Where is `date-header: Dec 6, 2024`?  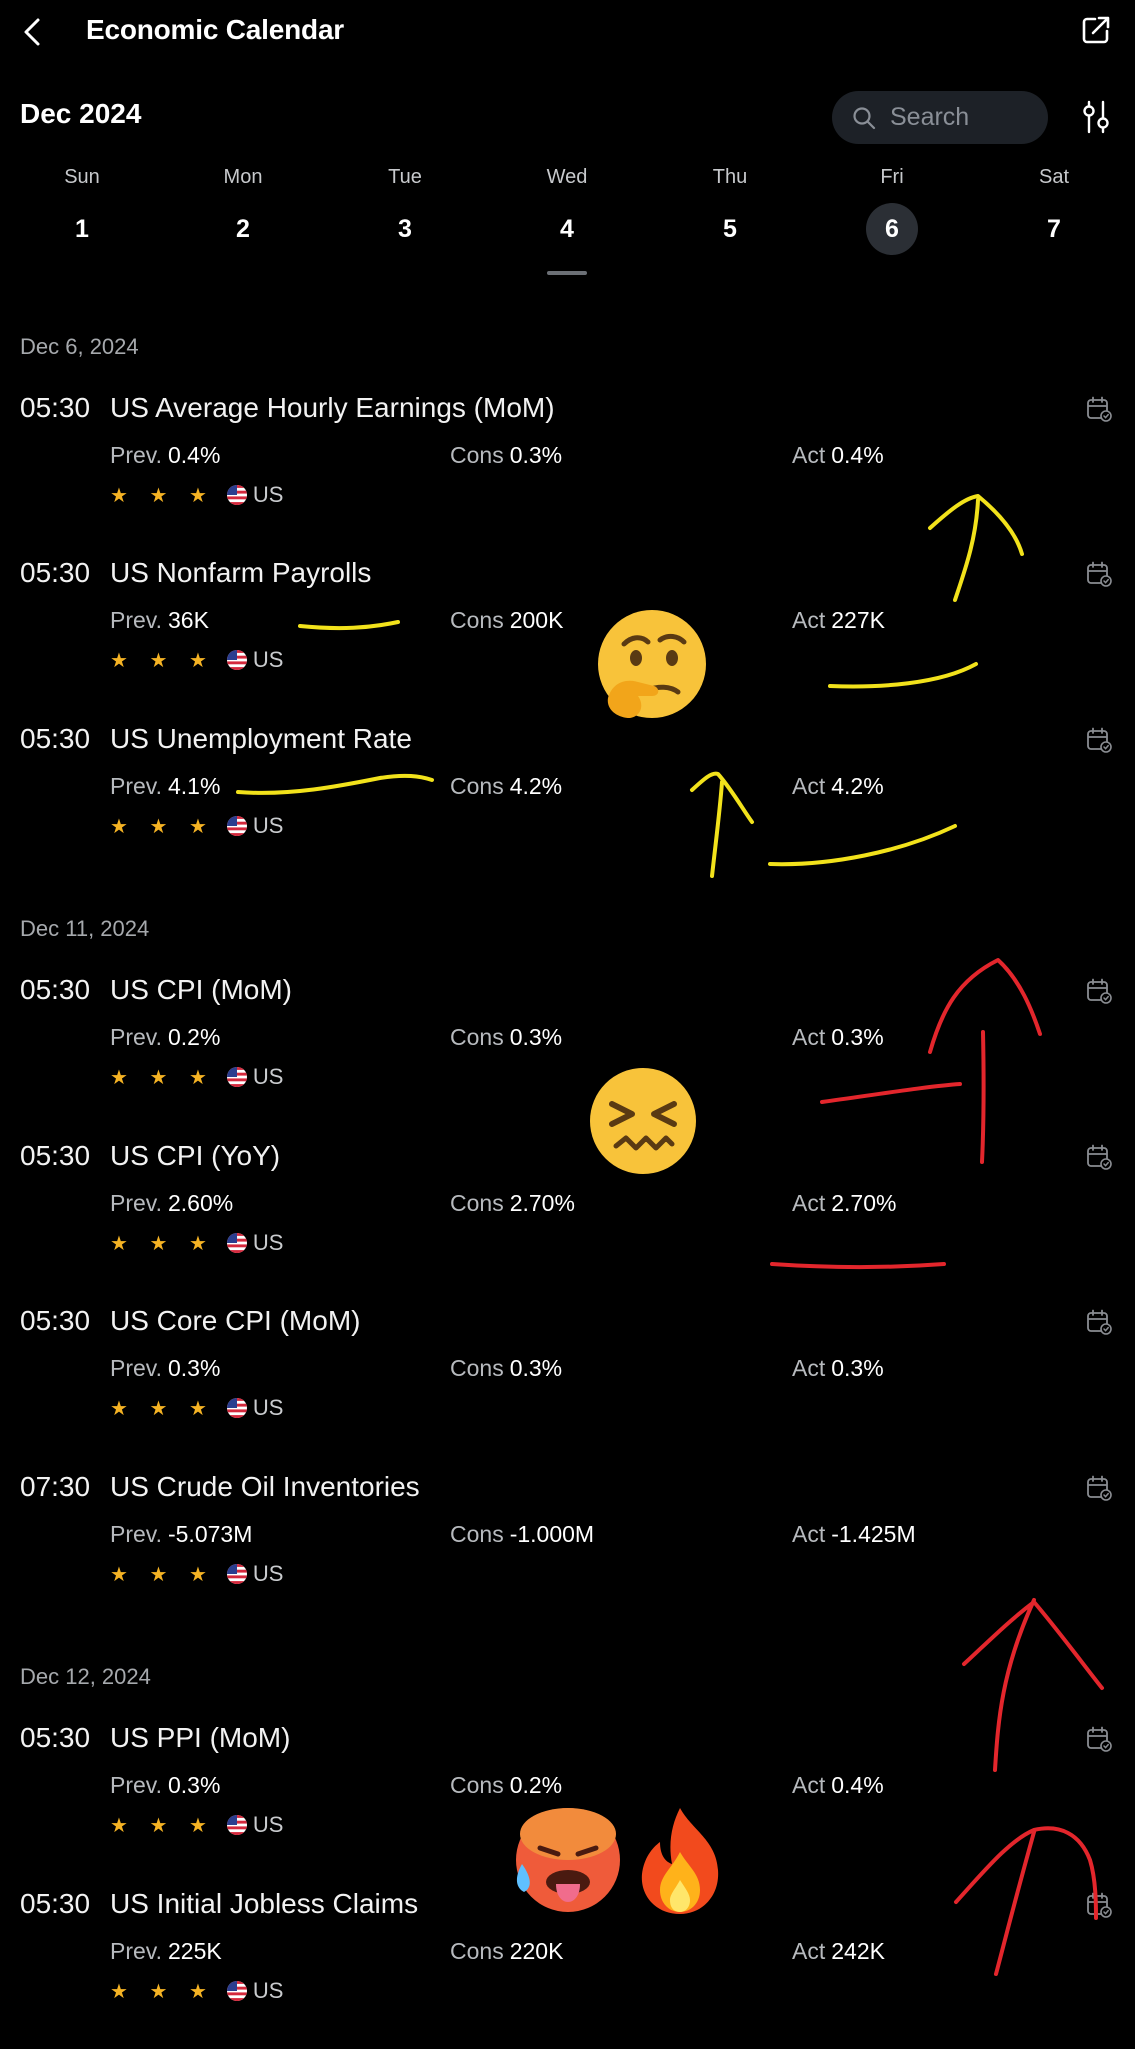 date-header: Dec 6, 2024 is located at coordinates (79, 346).